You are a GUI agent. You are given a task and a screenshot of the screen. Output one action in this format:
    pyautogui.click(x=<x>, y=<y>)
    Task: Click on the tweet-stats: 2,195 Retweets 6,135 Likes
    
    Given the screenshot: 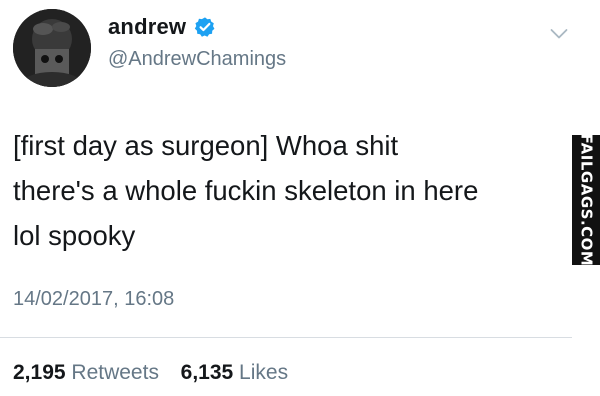 What is the action you would take?
    pyautogui.click(x=150, y=373)
    